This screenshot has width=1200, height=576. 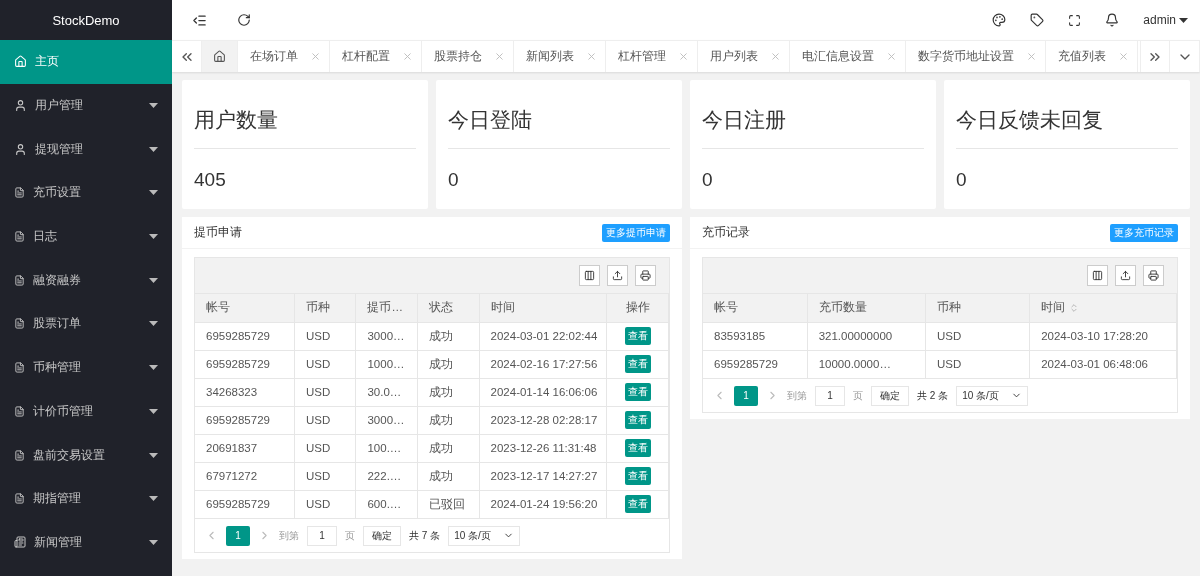 I want to click on tab: 杠杆配置, so click(x=376, y=56).